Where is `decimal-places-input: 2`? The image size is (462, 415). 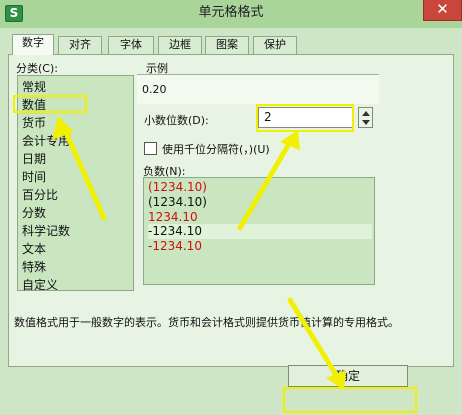 decimal-places-input: 2 is located at coordinates (306, 117).